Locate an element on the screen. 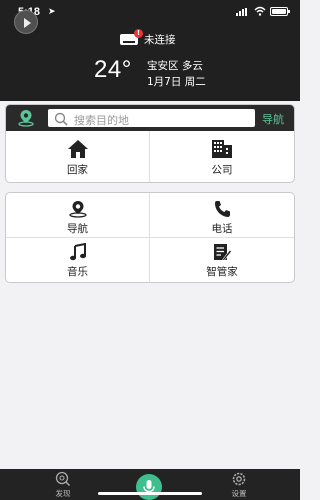 The image size is (320, 500). edit-note-icon is located at coordinates (223, 252).